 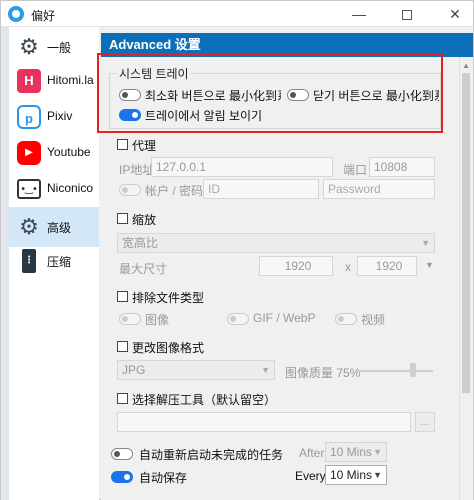 I want to click on auto-save-toggle, so click(x=122, y=477).